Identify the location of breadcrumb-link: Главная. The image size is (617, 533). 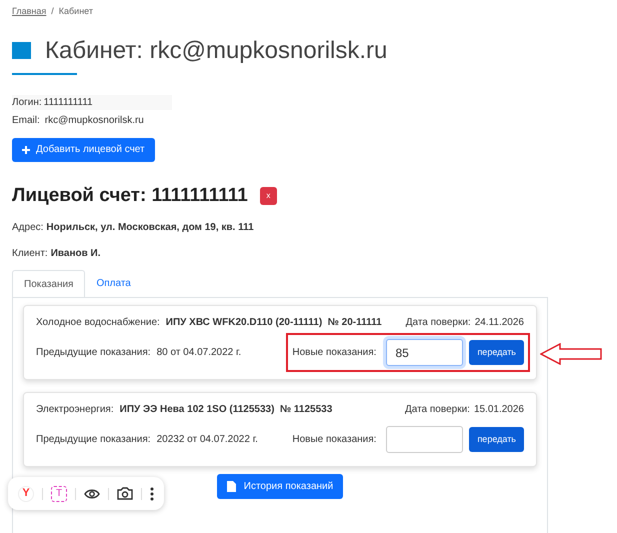
(29, 11).